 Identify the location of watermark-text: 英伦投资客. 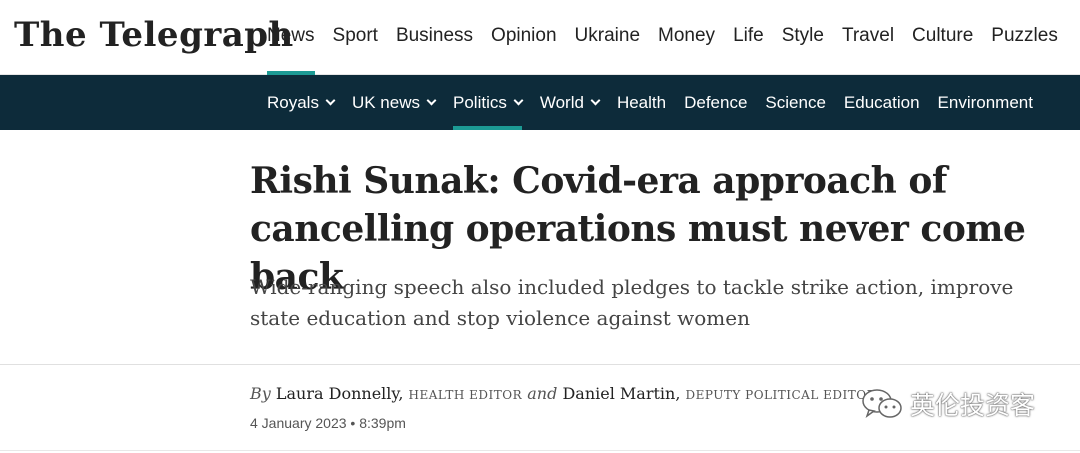
(973, 405).